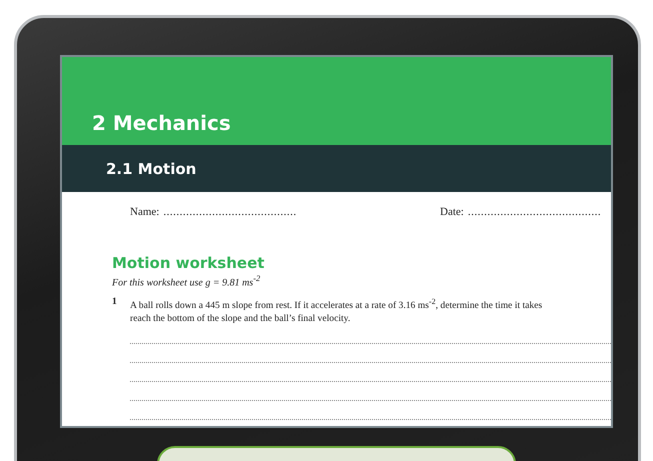 This screenshot has width=653, height=461. Describe the element at coordinates (337, 304) in the screenshot. I see `question-text: A ball rolls down a 445 m slope from rest. If it accelerates at a rate of 3.16 ms$^{-2}$, determine the time it takes` at that location.